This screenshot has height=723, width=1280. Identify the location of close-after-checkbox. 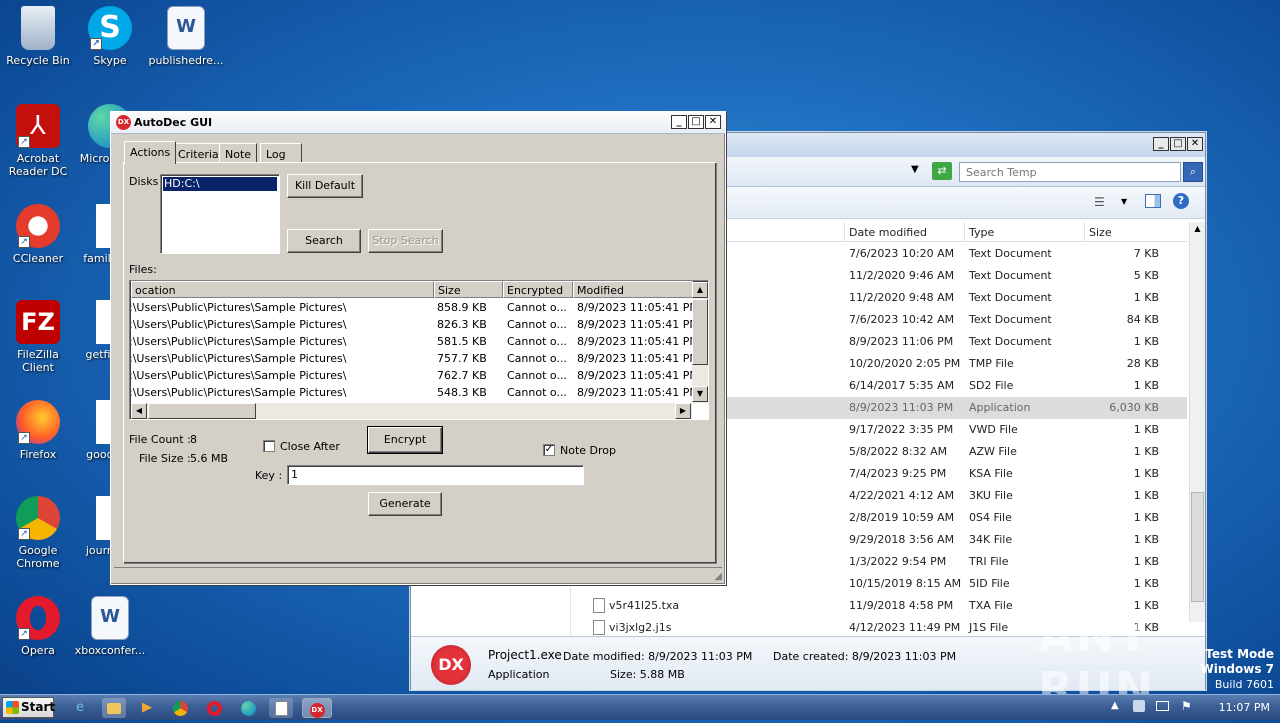
(269, 446).